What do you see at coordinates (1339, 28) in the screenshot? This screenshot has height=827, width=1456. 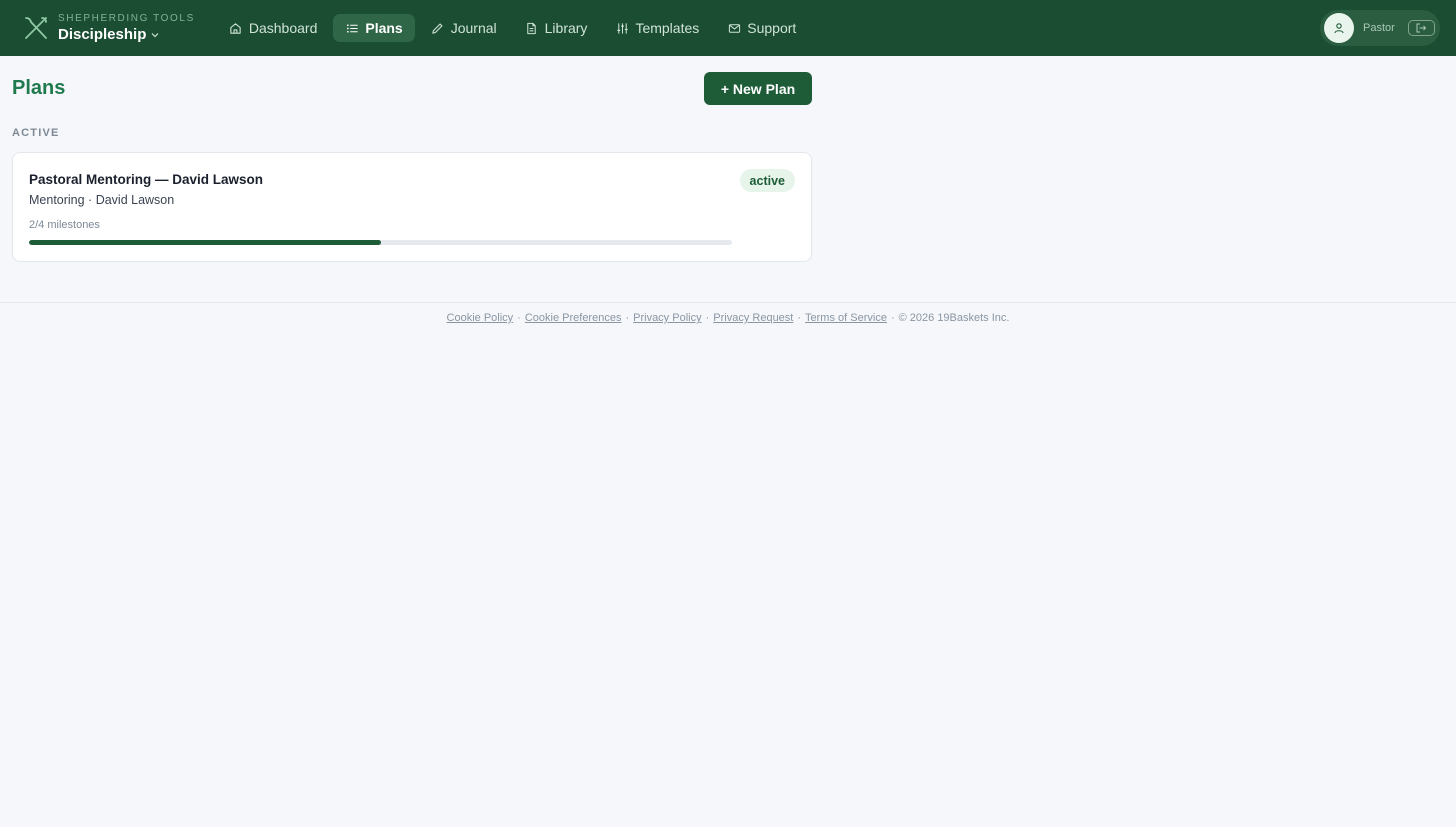 I see `user-icon` at bounding box center [1339, 28].